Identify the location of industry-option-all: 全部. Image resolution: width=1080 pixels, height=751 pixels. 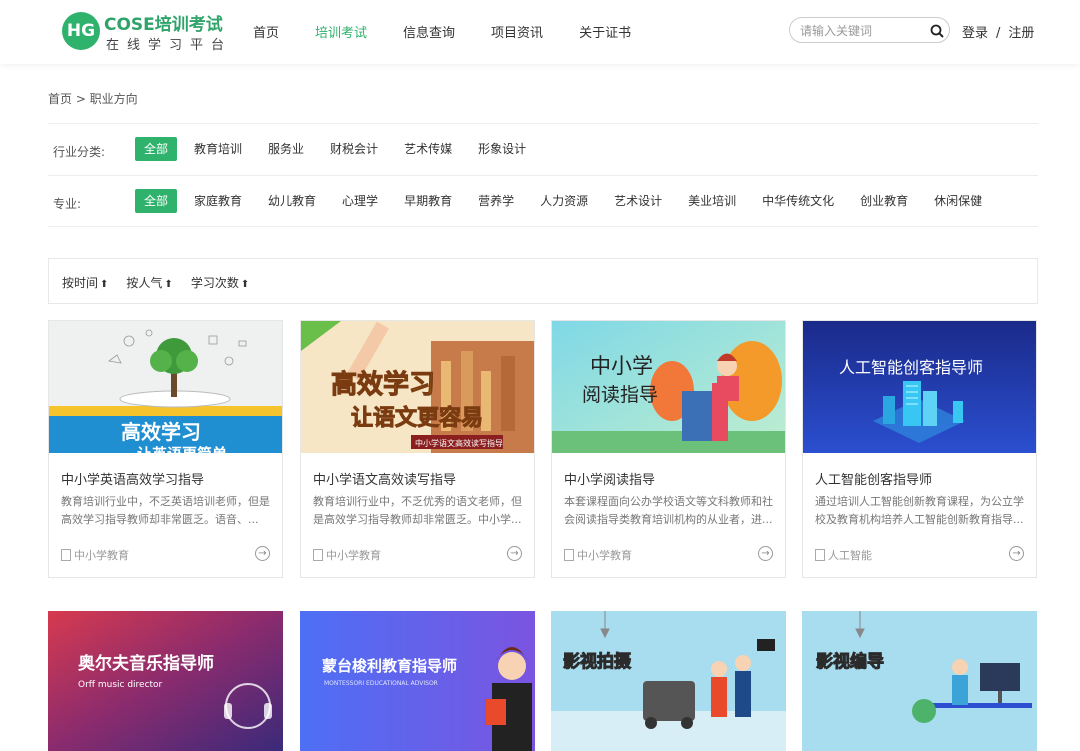
(156, 149).